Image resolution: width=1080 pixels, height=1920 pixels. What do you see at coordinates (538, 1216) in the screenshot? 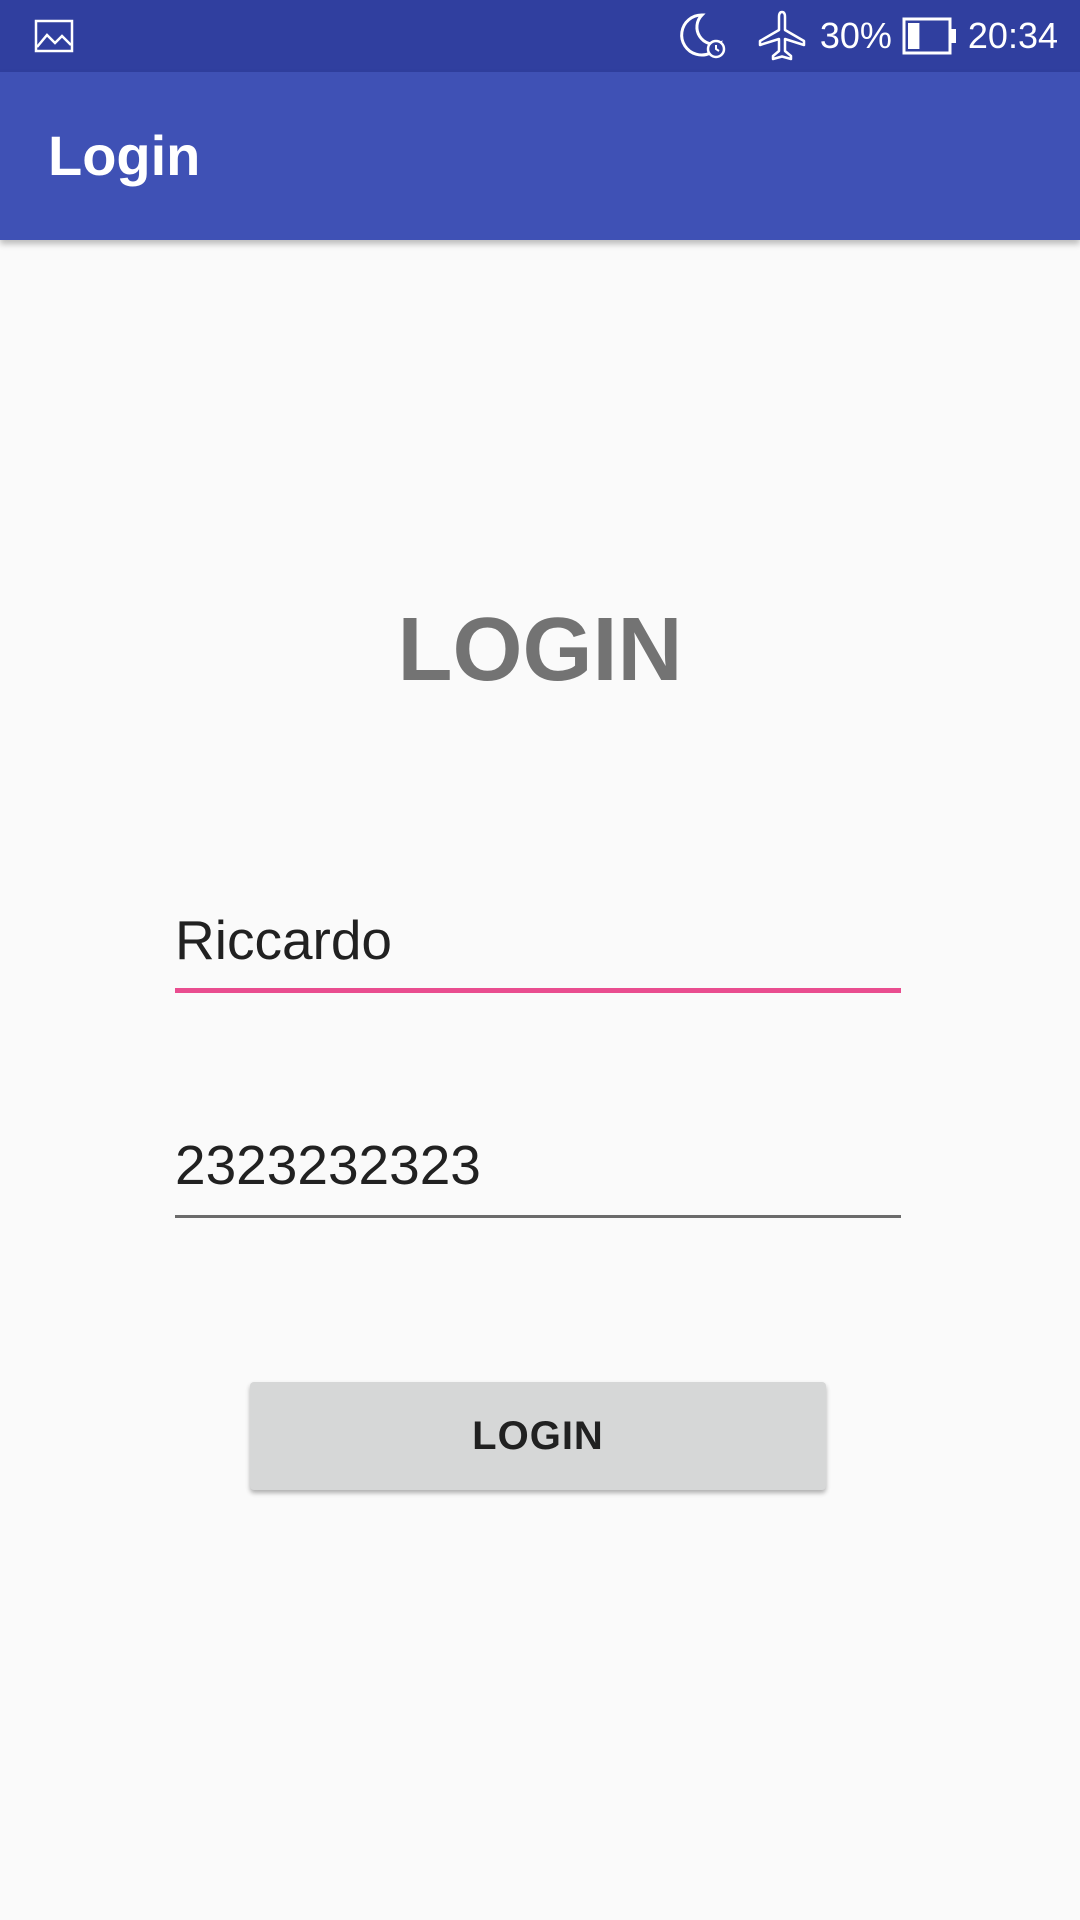
I see `password-underline` at bounding box center [538, 1216].